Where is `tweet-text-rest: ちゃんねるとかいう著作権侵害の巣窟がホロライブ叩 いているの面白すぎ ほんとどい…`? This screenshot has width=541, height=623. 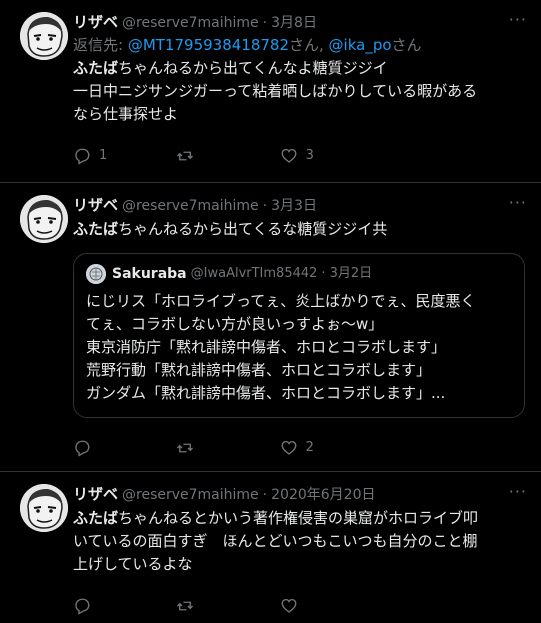 tweet-text-rest: ちゃんねるとかいう著作権侵害の巣窟がホロライブ叩 いているの面白すぎ ほんとどい… is located at coordinates (276, 541).